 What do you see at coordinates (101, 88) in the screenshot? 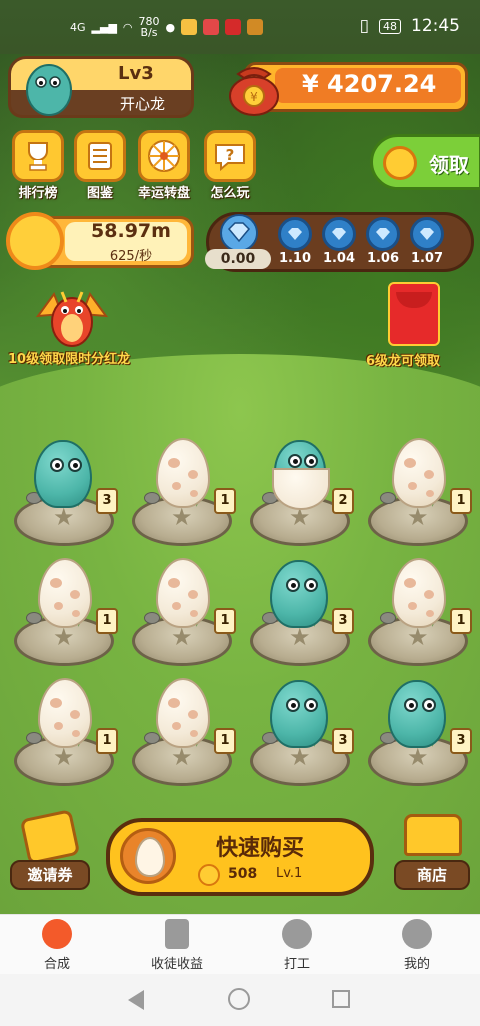
I see `player-profile: Lv3 开心龙` at bounding box center [101, 88].